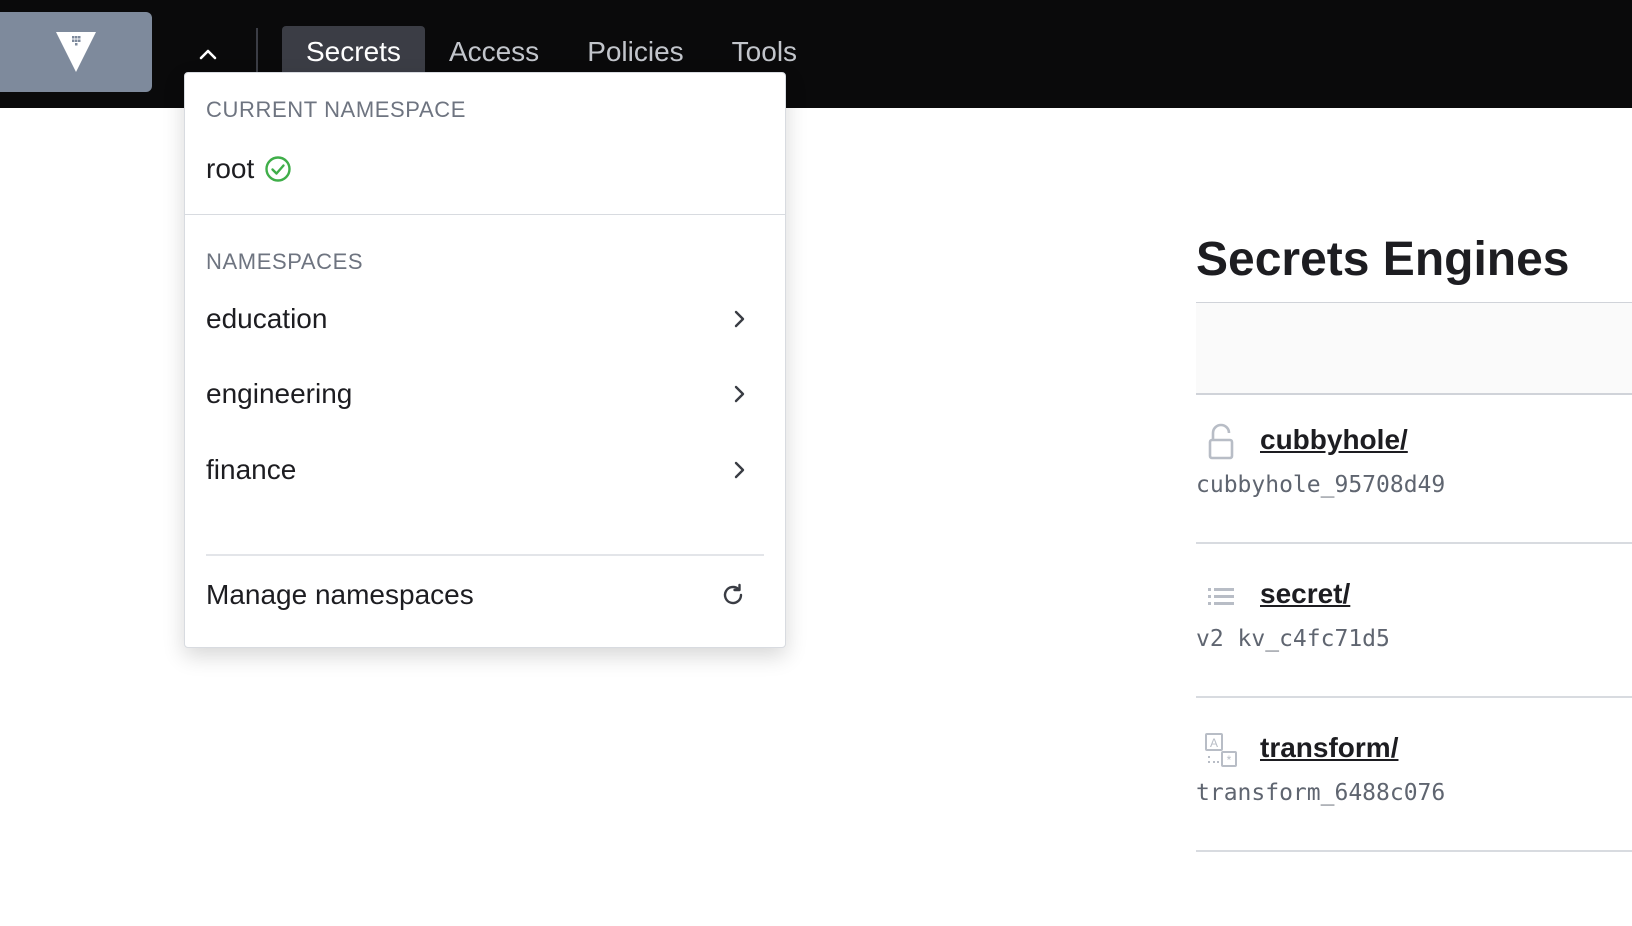 The height and width of the screenshot is (926, 1632). What do you see at coordinates (279, 393) in the screenshot?
I see `namespace-label: engineering` at bounding box center [279, 393].